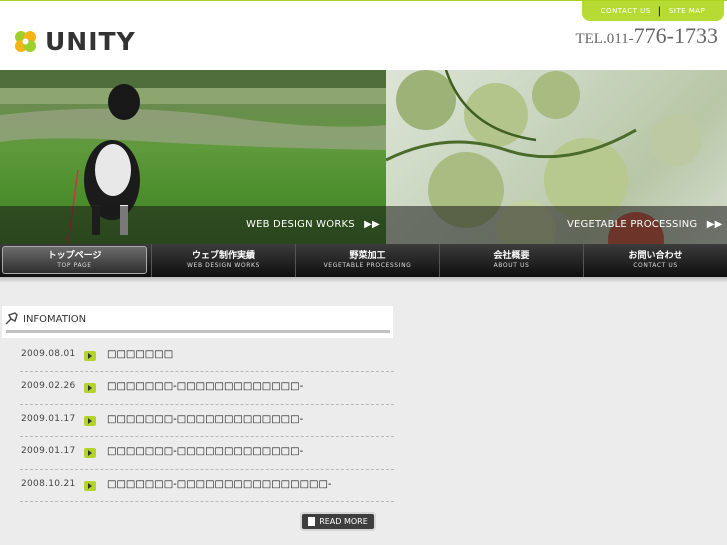 This screenshot has width=727, height=545. I want to click on list-item: 2009.02.26 □□□□□□□-□□□□□□□□□□□□□-, so click(207, 388).